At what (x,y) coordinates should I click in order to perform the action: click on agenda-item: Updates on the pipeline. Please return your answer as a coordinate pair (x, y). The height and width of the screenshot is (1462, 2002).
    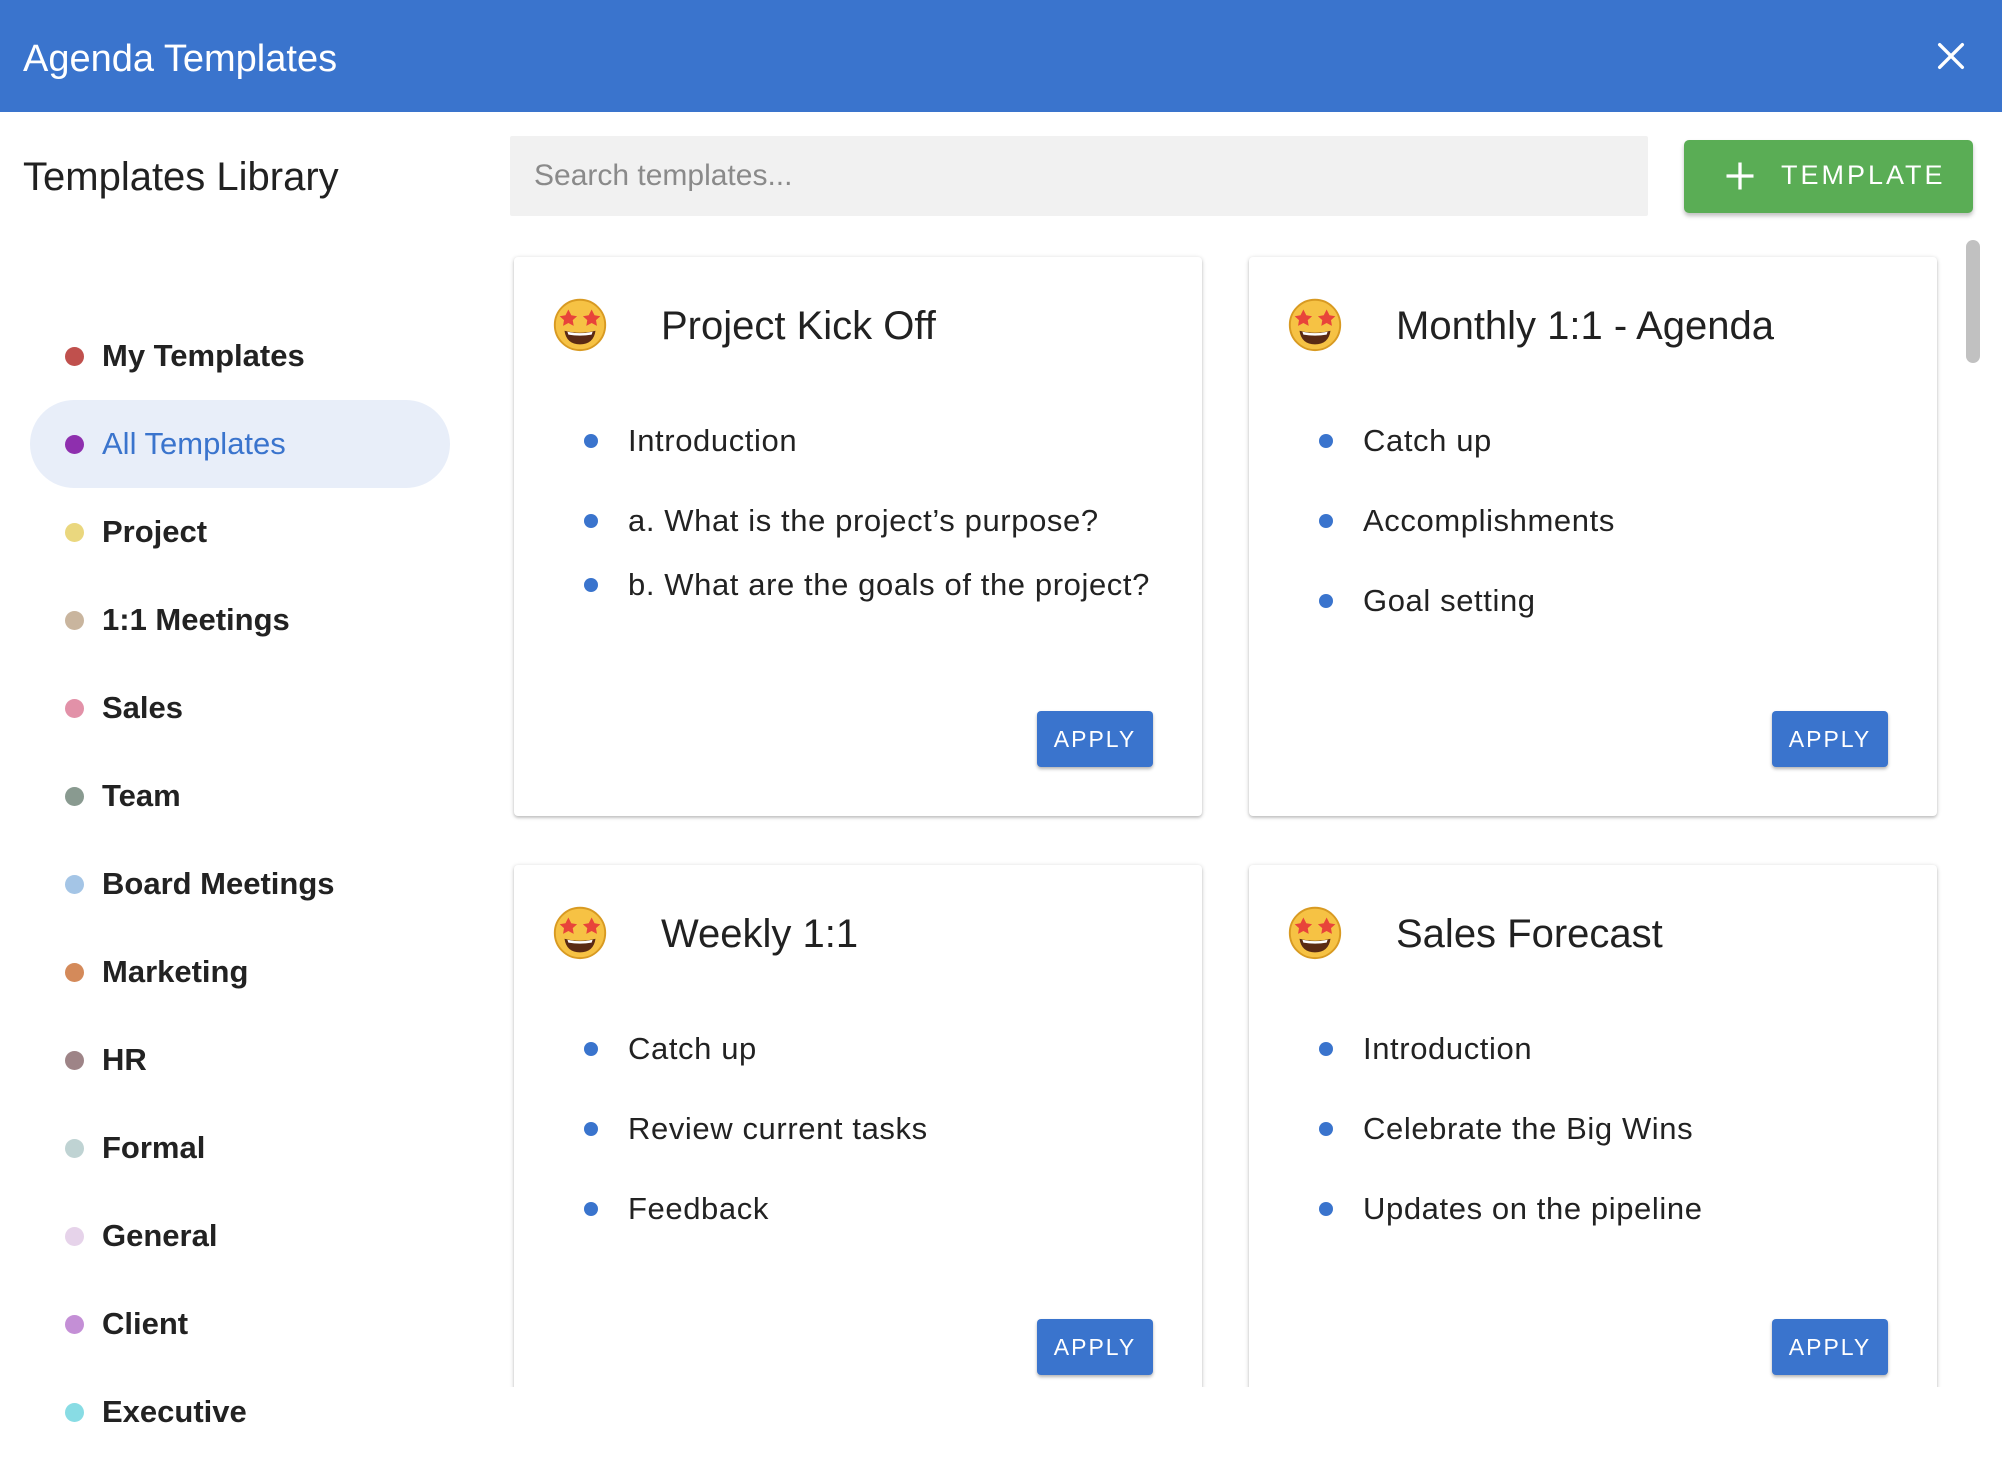
    Looking at the image, I should click on (1609, 1209).